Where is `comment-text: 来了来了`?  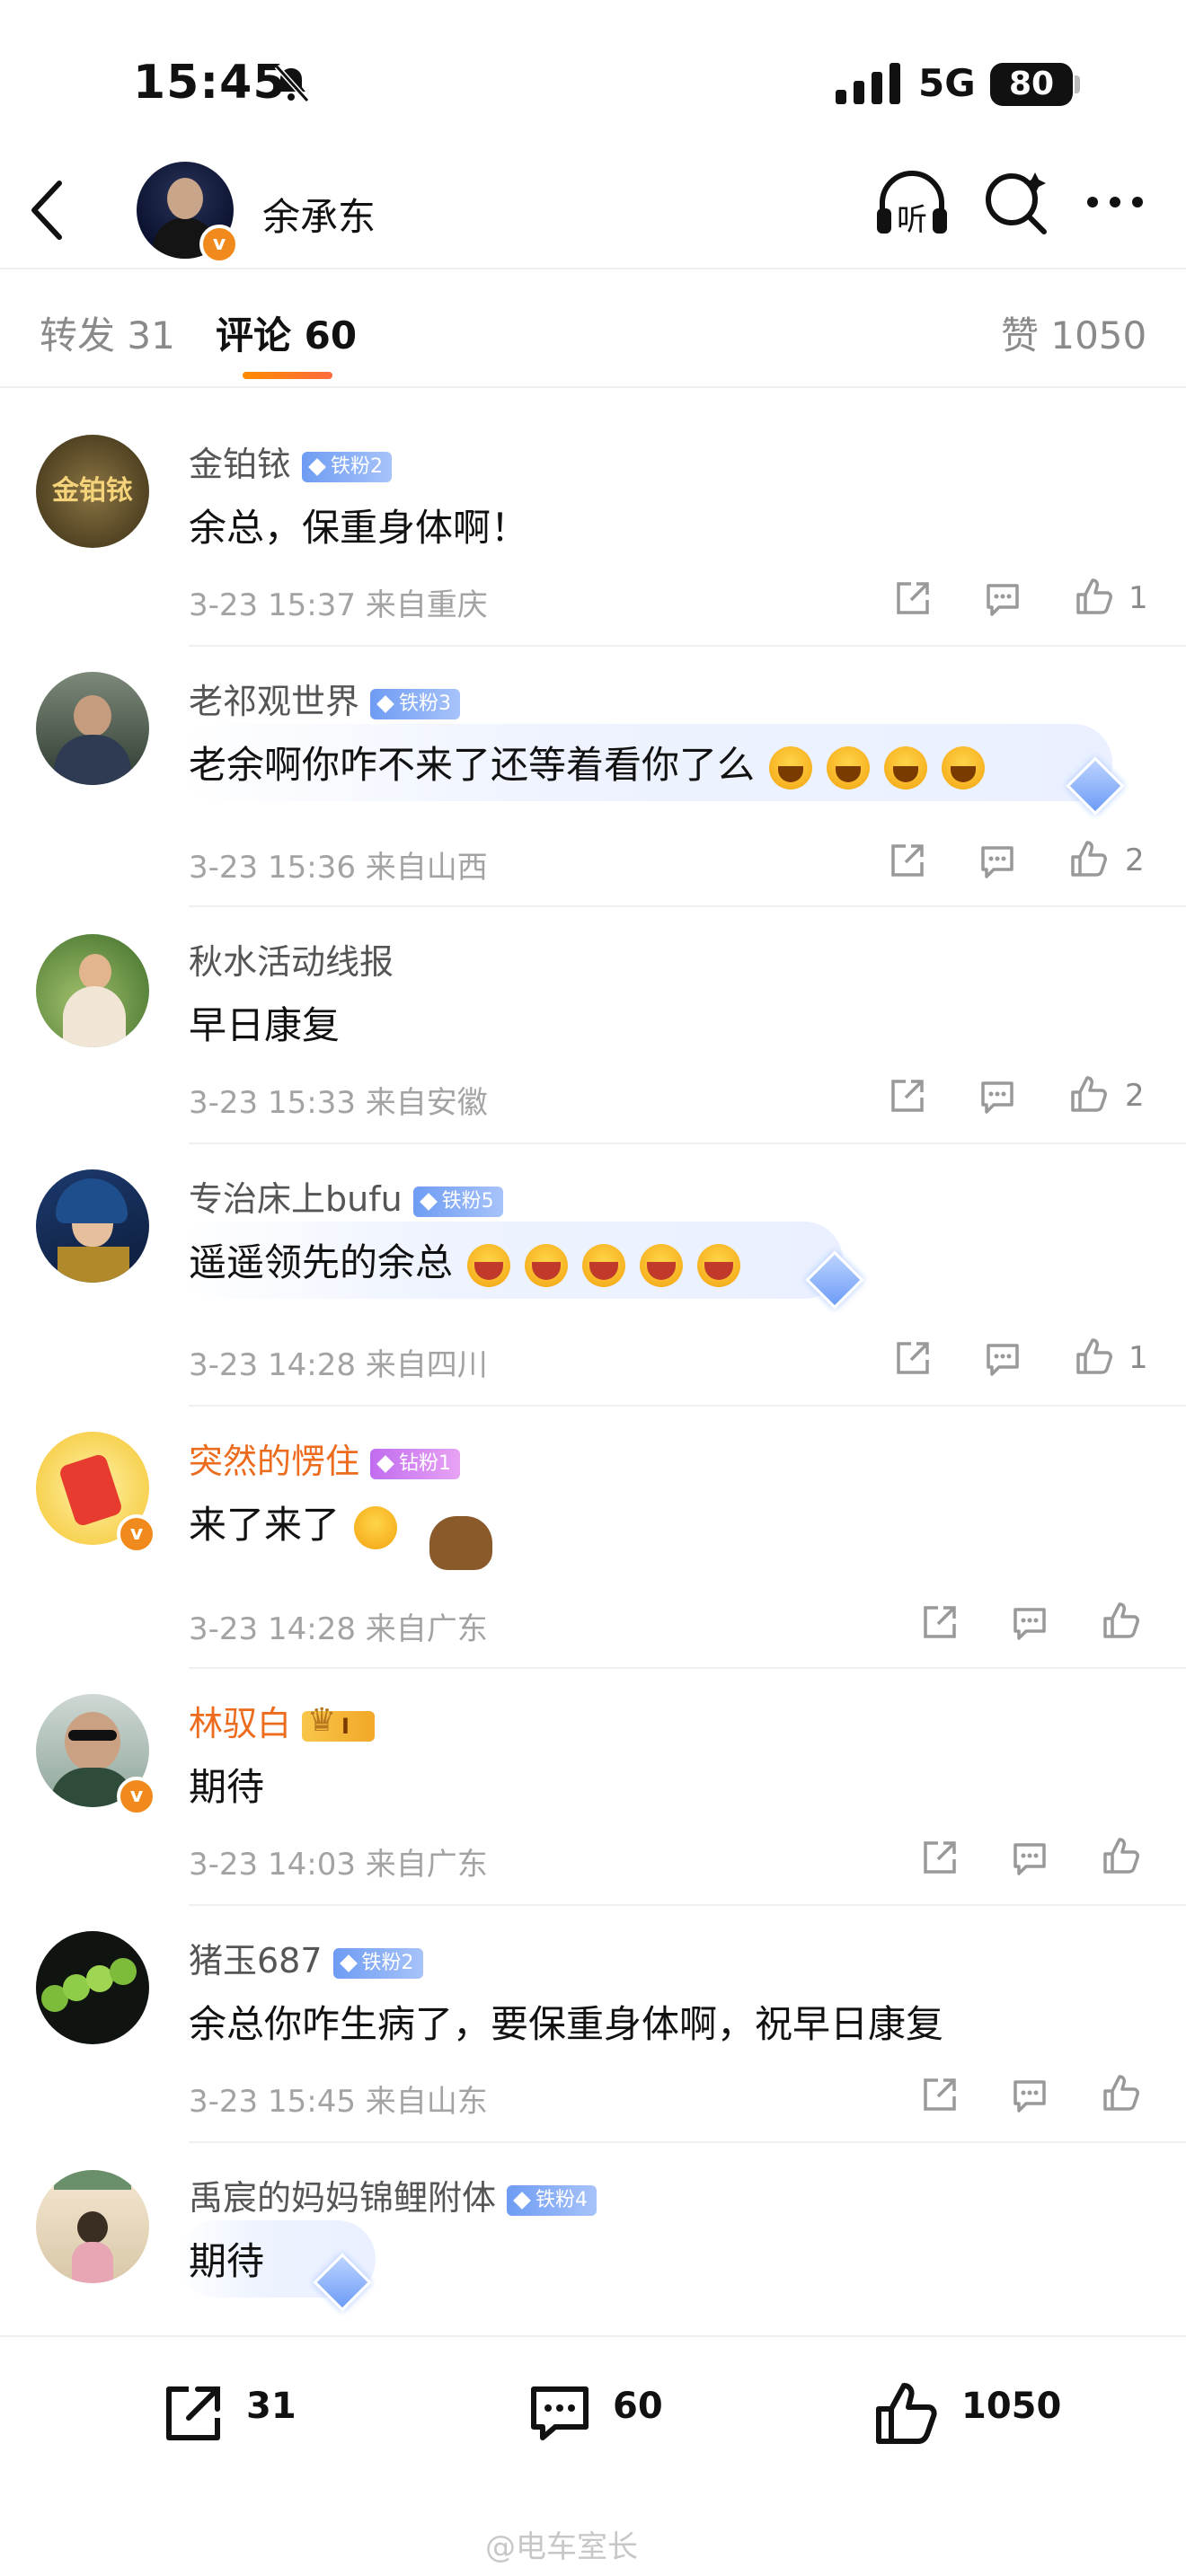 comment-text: 来了来了 is located at coordinates (293, 1522).